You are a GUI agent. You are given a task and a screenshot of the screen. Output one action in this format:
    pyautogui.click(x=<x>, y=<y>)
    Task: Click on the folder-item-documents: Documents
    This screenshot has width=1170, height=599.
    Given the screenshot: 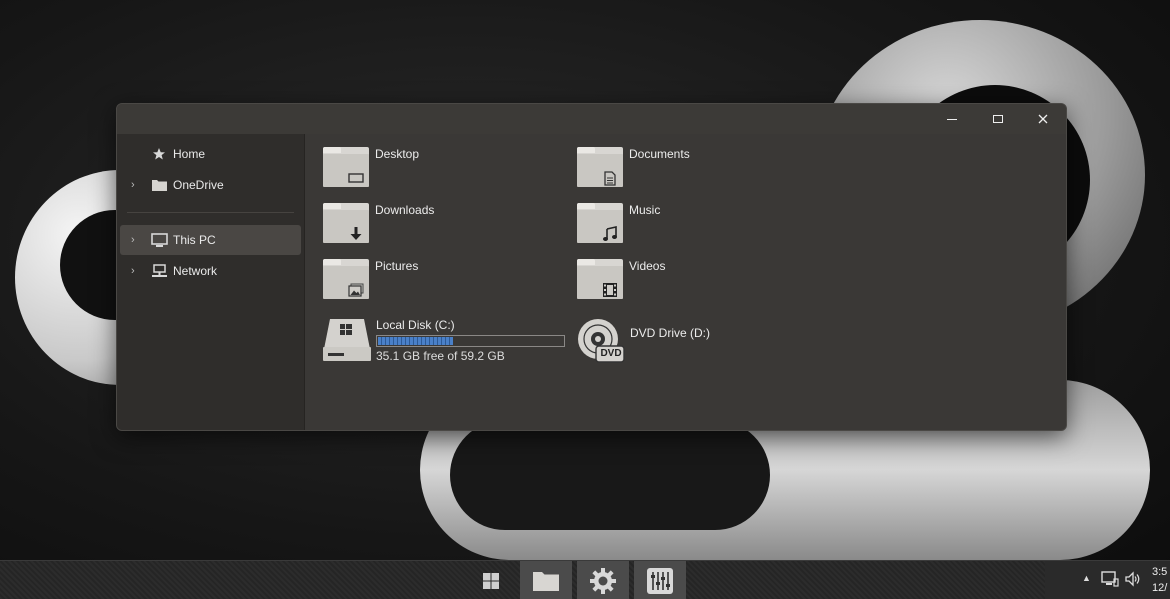 What is the action you would take?
    pyautogui.click(x=633, y=168)
    